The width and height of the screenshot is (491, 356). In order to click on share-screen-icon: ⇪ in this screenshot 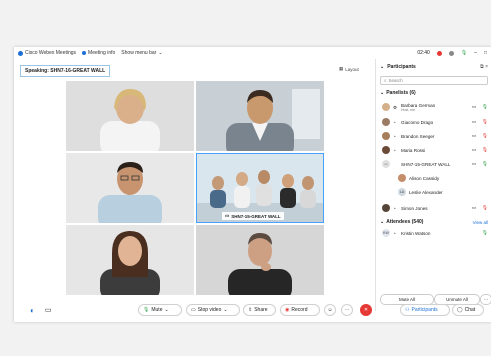, I will do `click(250, 310)`.